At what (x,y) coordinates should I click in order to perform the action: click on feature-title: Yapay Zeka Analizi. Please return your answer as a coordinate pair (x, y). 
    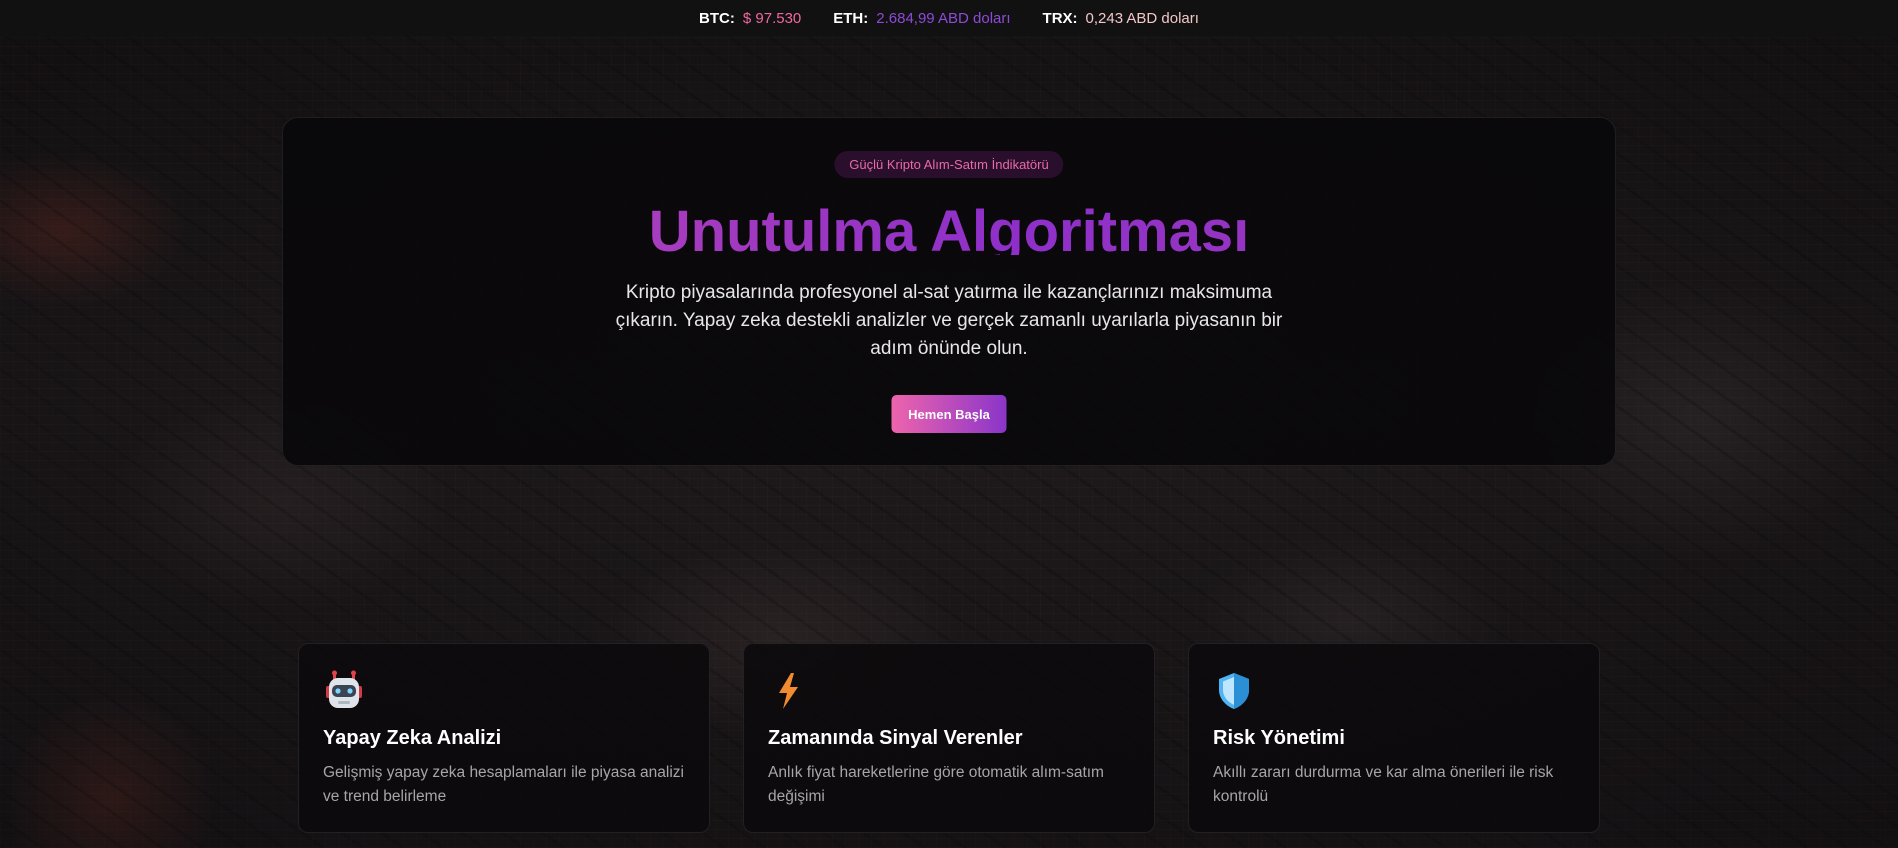
    Looking at the image, I should click on (412, 738).